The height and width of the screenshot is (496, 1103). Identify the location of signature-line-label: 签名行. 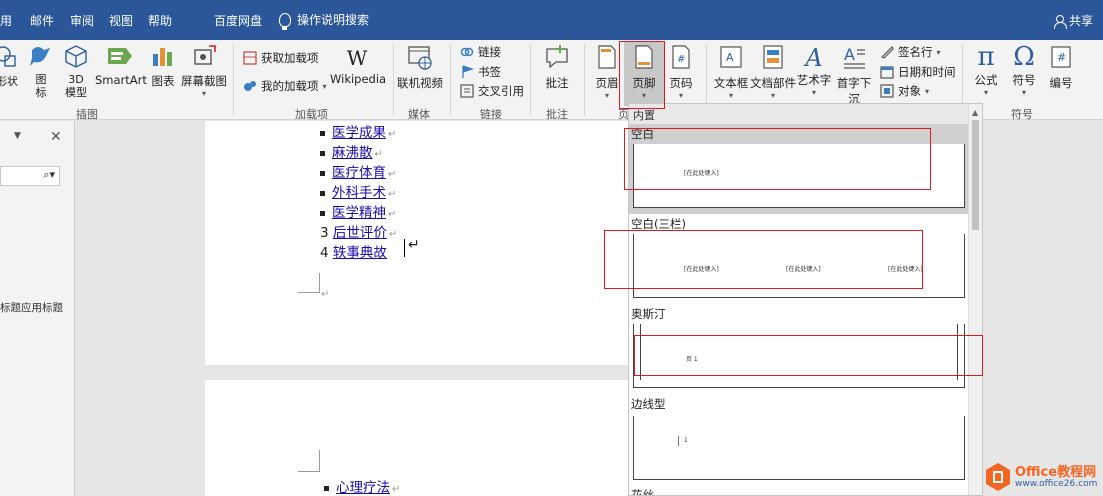
(915, 52).